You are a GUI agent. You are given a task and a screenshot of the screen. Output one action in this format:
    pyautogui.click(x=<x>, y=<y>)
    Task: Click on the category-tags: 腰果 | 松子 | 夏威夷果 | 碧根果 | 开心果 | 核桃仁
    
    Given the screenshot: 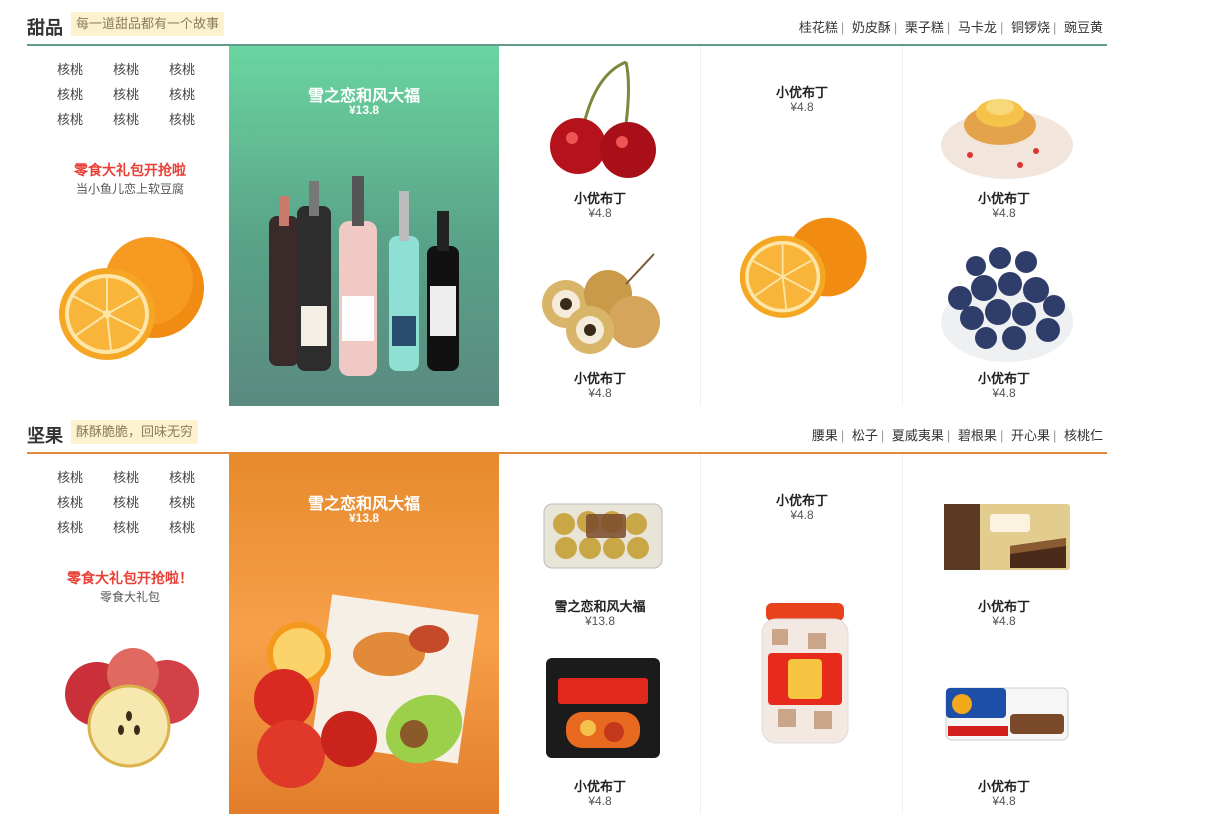 What is the action you would take?
    pyautogui.click(x=957, y=434)
    